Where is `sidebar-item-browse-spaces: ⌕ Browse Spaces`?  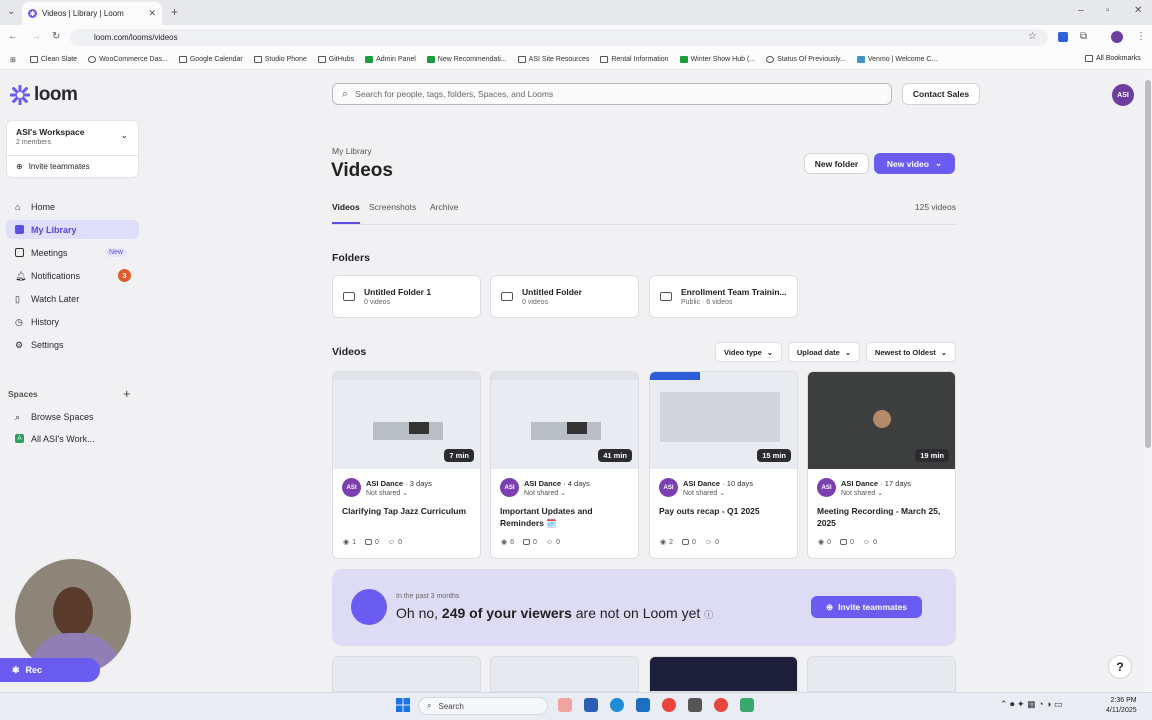
sidebar-item-browse-spaces: ⌕ Browse Spaces is located at coordinates (72, 416).